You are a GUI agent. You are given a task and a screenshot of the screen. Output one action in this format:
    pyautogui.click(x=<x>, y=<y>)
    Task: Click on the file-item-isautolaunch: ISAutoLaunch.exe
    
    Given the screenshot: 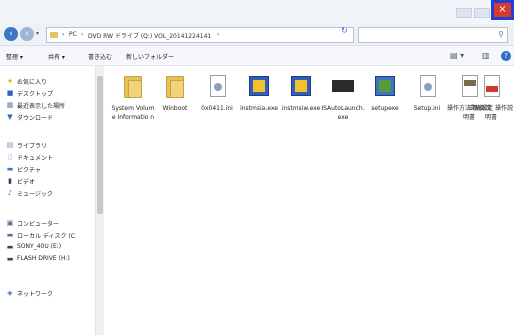 What is the action you would take?
    pyautogui.click(x=343, y=119)
    